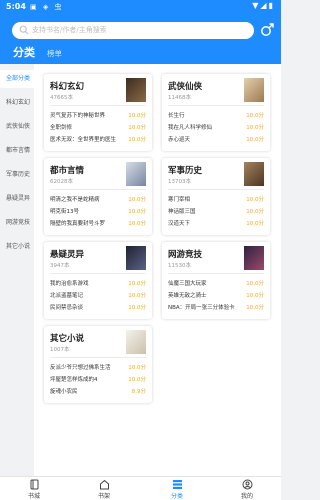  Describe the element at coordinates (98, 392) in the screenshot. I see `list-item: 旋魂小农民 8.9分` at that location.